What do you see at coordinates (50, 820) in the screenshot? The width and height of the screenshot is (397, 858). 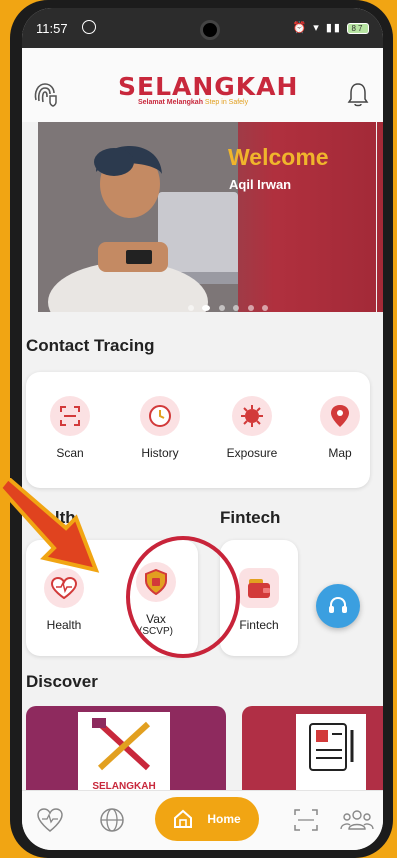 I see `health-nav-icon` at bounding box center [50, 820].